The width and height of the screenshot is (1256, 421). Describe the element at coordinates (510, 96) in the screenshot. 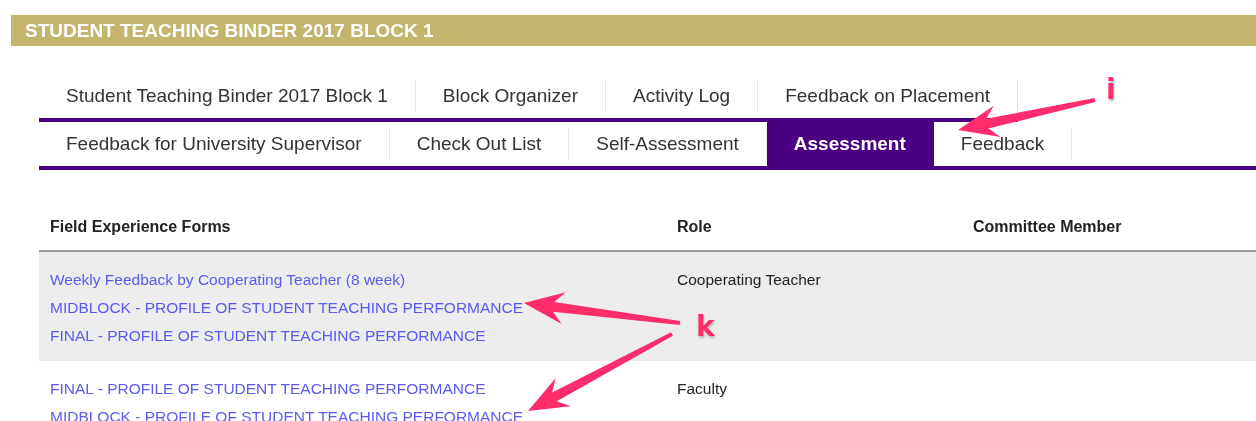

I see `tab: Block Organizer` at that location.